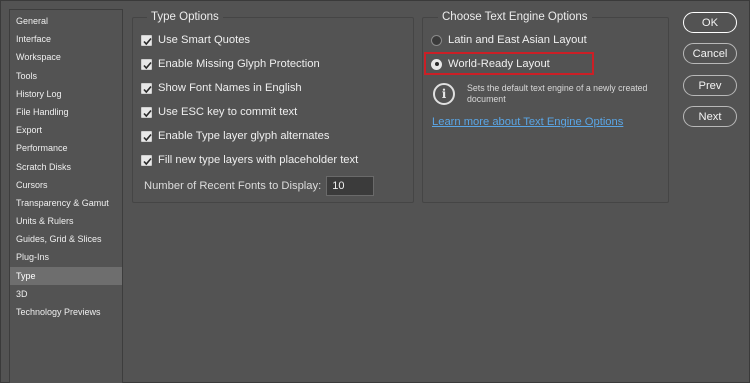 The width and height of the screenshot is (750, 383). Describe the element at coordinates (499, 64) in the screenshot. I see `world-ready-label: World-Ready Layout` at that location.